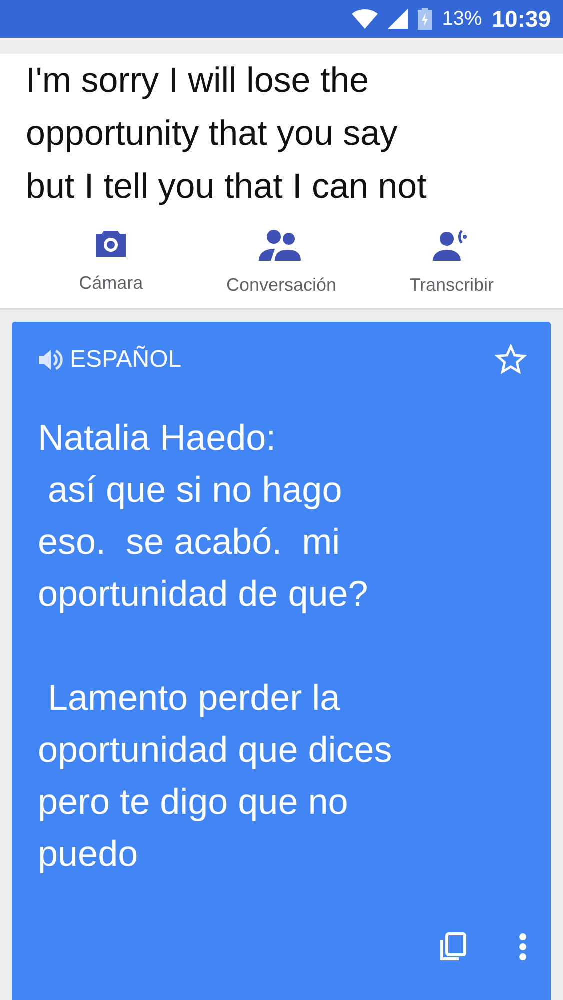  What do you see at coordinates (126, 360) in the screenshot?
I see `language-label: ESPAÑOL` at bounding box center [126, 360].